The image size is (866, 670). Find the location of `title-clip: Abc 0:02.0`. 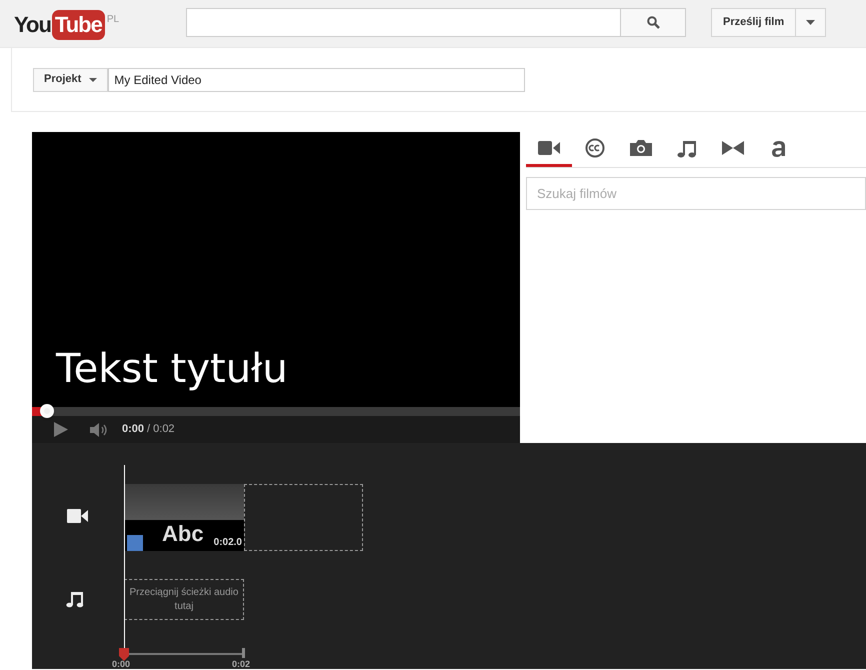

title-clip: Abc 0:02.0 is located at coordinates (184, 517).